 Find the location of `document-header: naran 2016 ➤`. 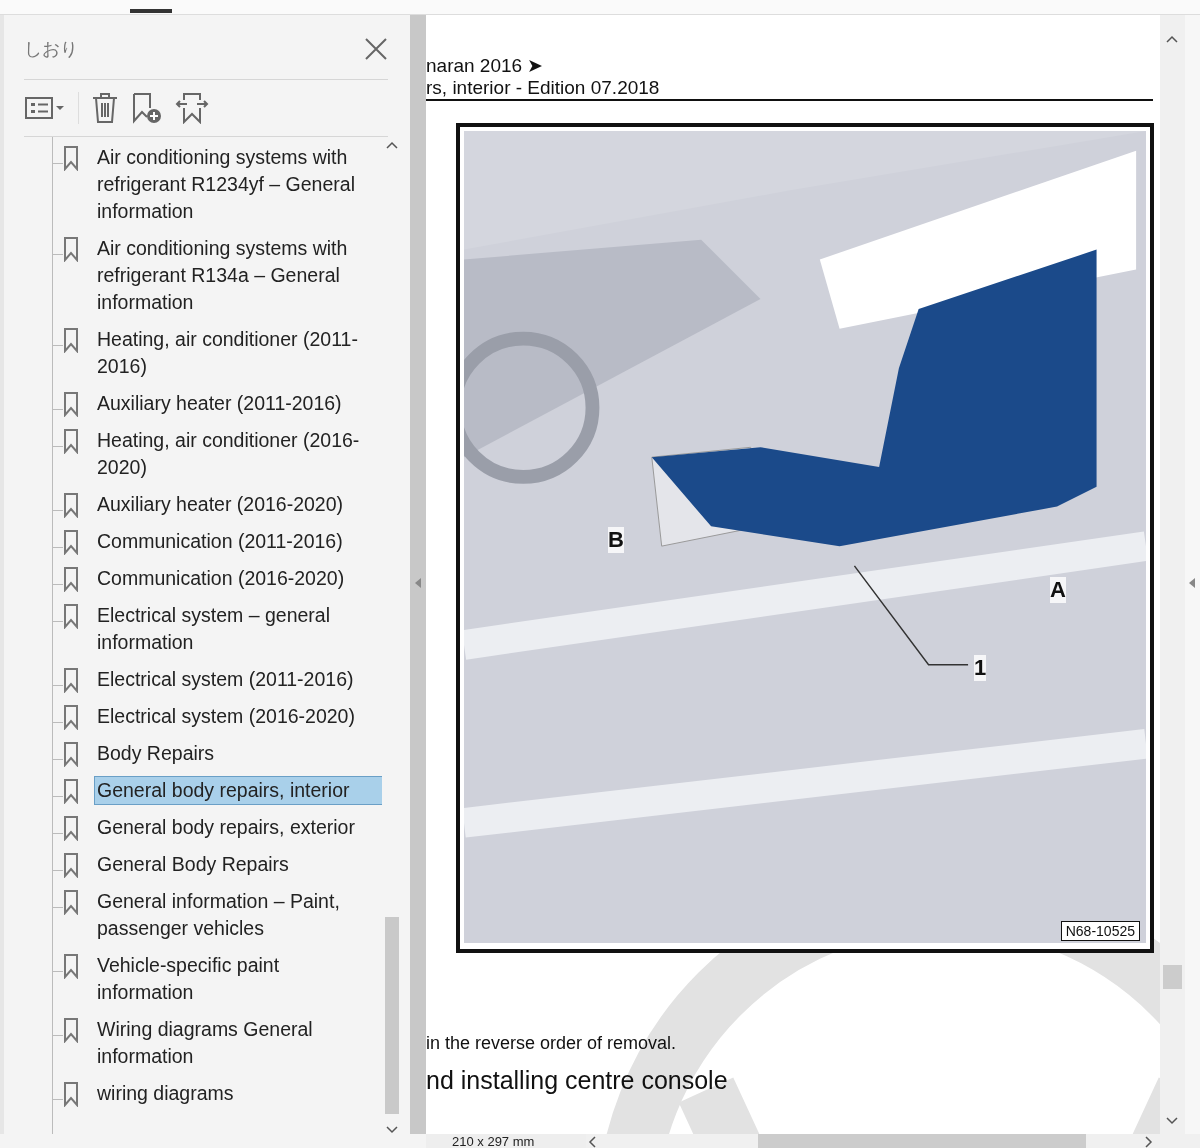

document-header: naran 2016 ➤ is located at coordinates (485, 65).